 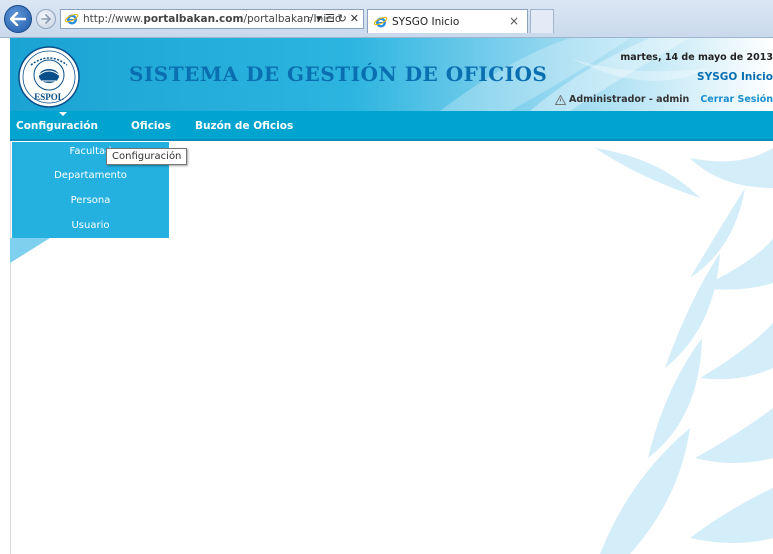 What do you see at coordinates (542, 21) in the screenshot?
I see `new-tab-button` at bounding box center [542, 21].